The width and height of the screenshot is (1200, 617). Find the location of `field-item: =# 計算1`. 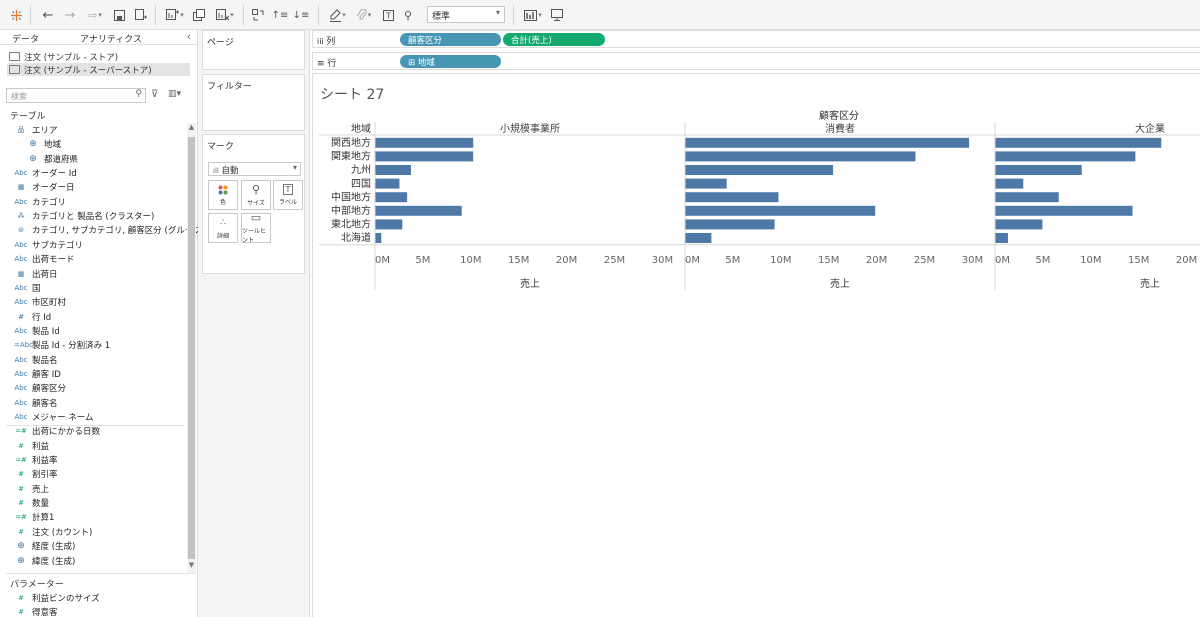

field-item: =# 計算1 is located at coordinates (34, 517).